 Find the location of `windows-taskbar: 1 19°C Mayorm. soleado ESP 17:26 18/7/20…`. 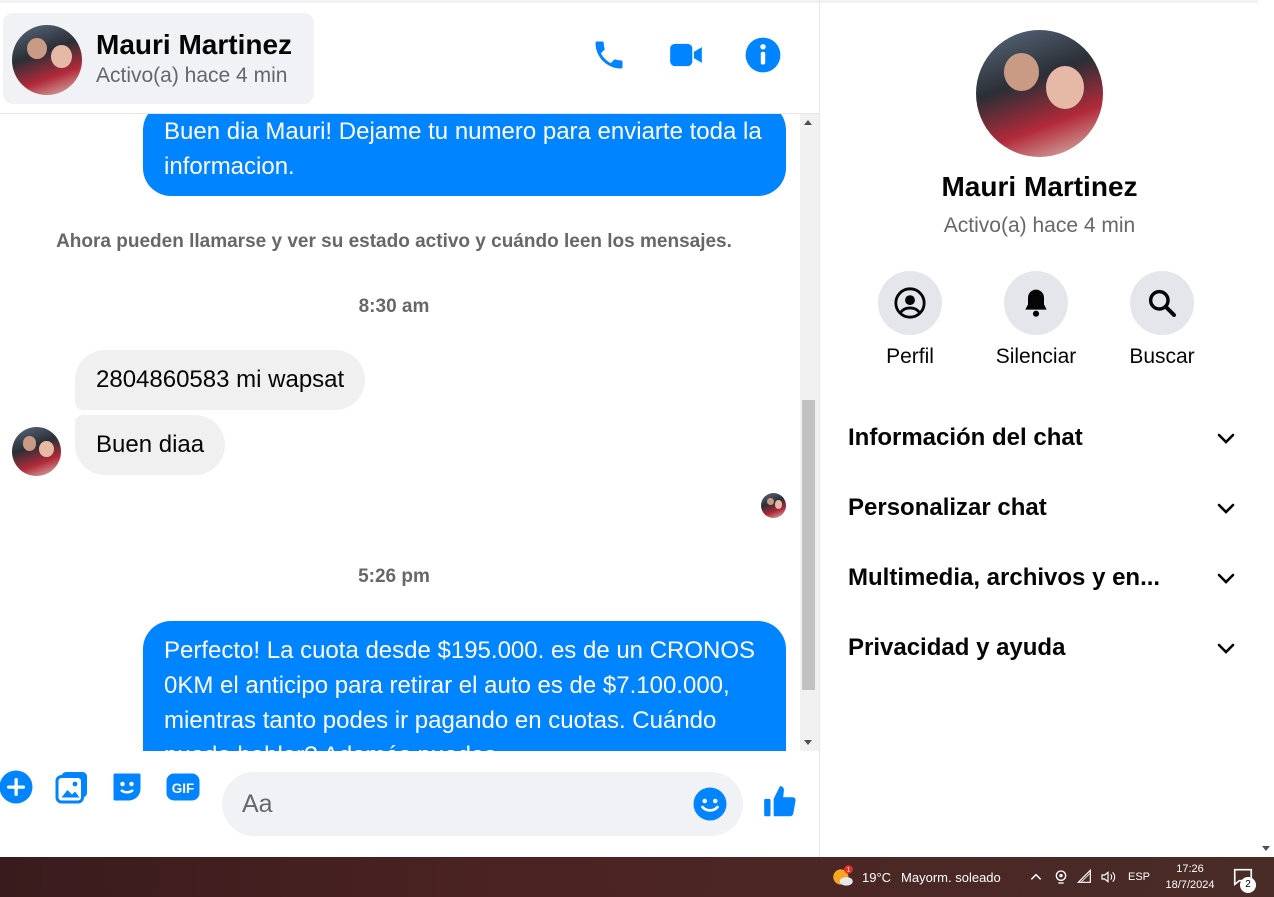

windows-taskbar: 1 19°C Mayorm. soleado ESP 17:26 18/7/20… is located at coordinates (637, 877).